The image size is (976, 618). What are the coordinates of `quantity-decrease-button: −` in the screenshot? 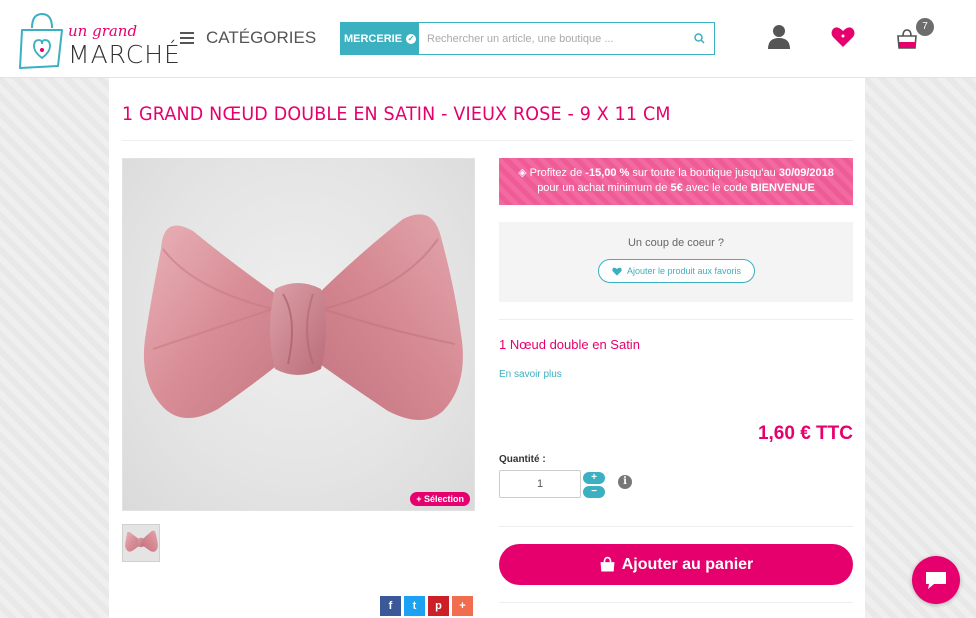 It's located at (594, 492).